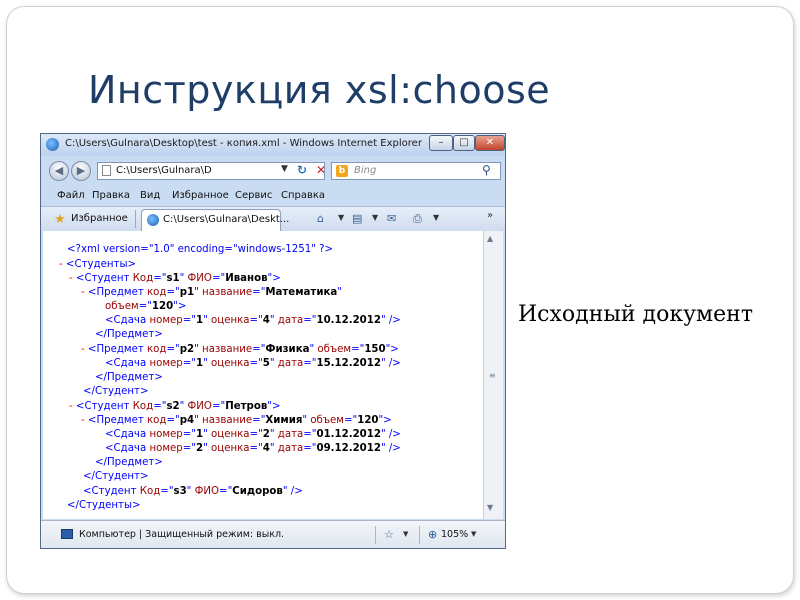 The width and height of the screenshot is (800, 600). What do you see at coordinates (389, 534) in the screenshot?
I see `favorites-status-icon: ☆` at bounding box center [389, 534].